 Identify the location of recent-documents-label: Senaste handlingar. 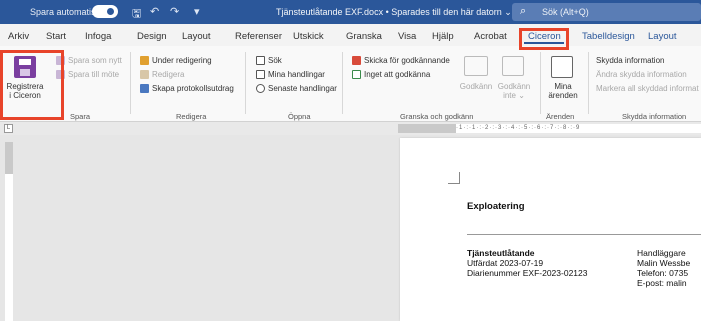
(302, 88).